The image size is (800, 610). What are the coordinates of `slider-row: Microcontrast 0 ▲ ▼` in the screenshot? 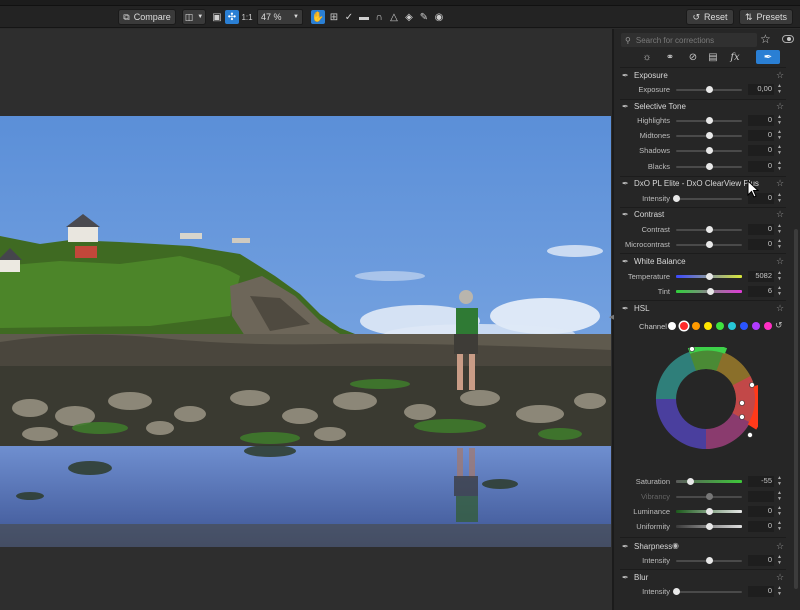 It's located at (707, 244).